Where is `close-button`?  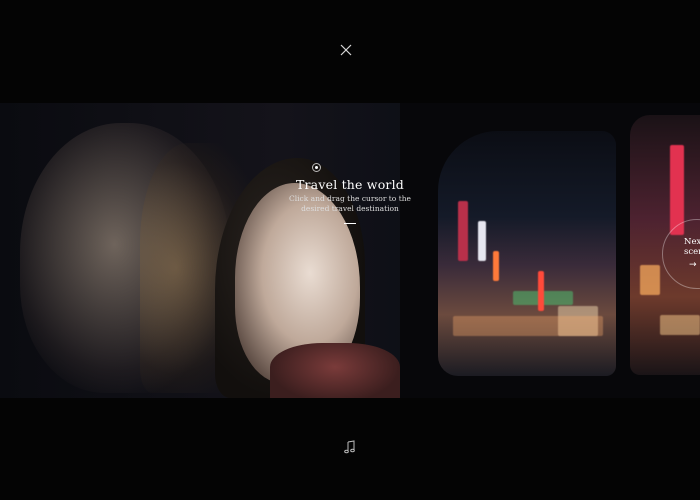
close-button is located at coordinates (346, 50).